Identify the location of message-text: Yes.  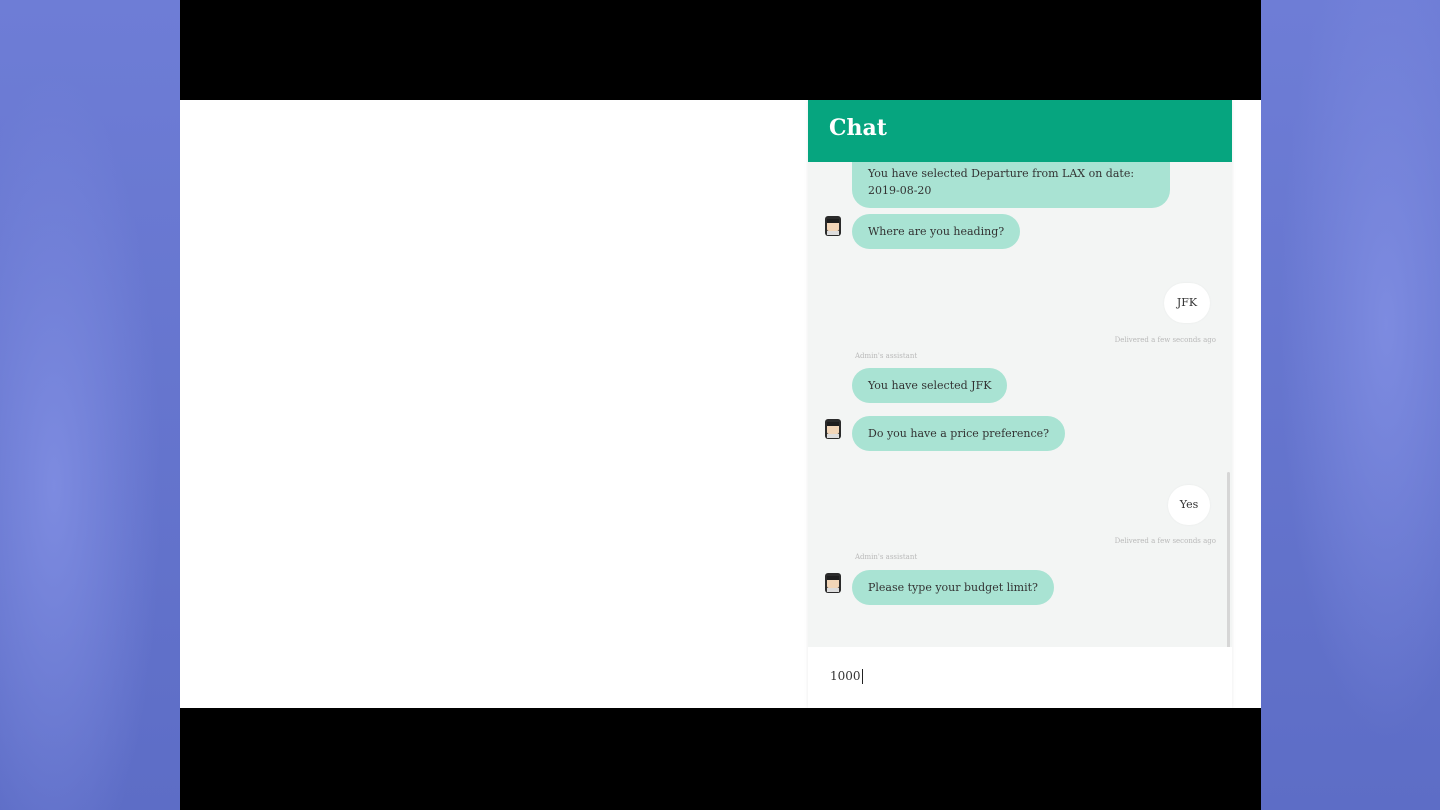
(1189, 504).